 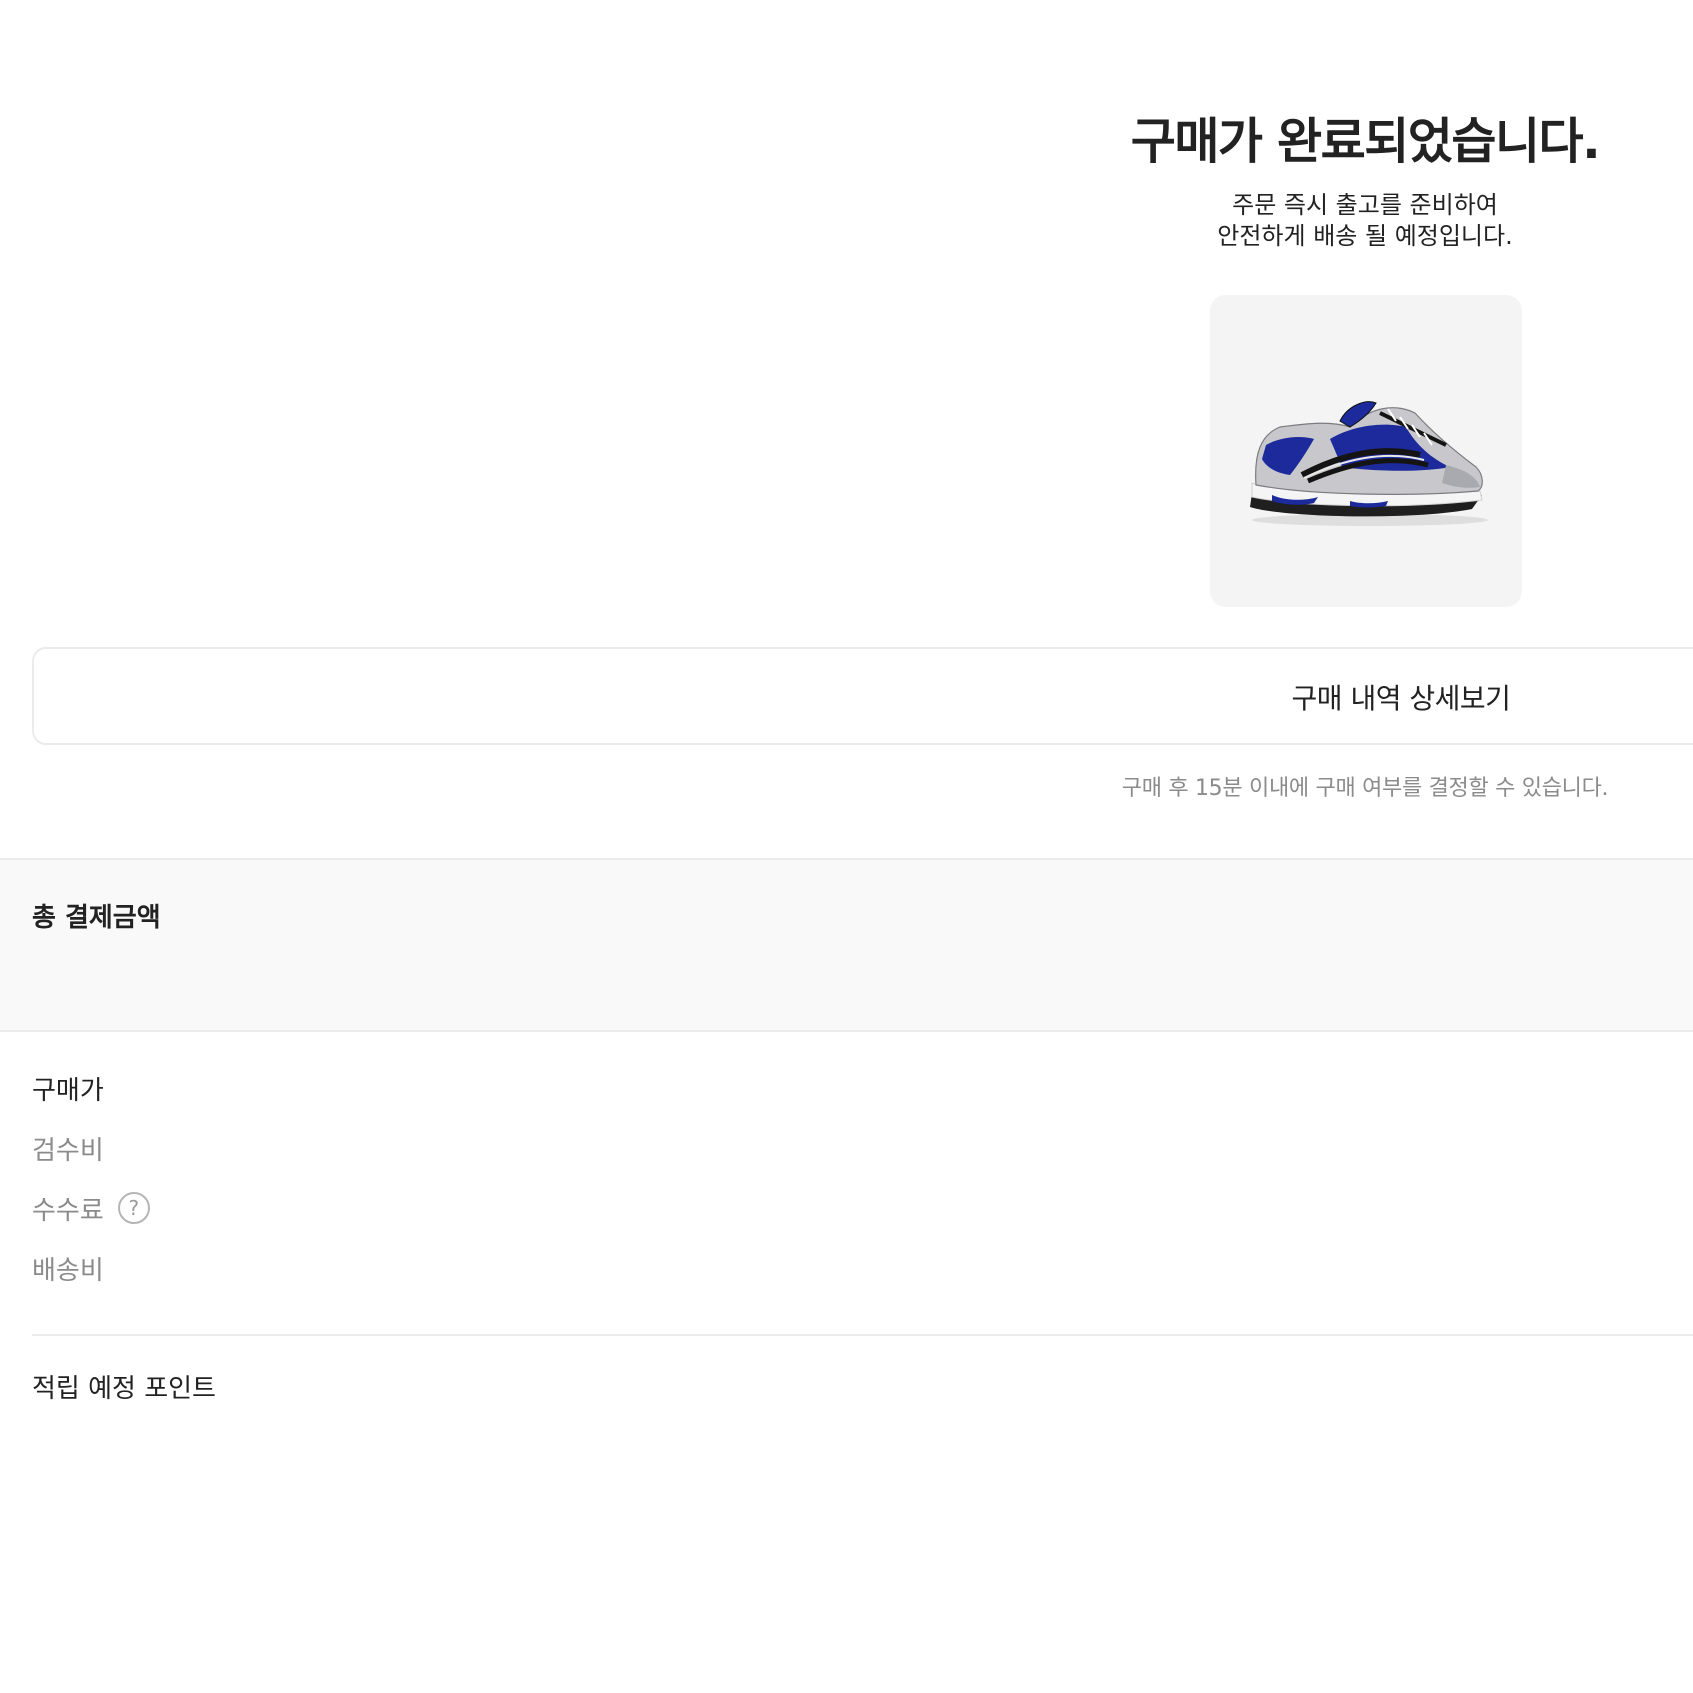 I want to click on fee-label-purchase-price: 구매가, so click(x=68, y=1090).